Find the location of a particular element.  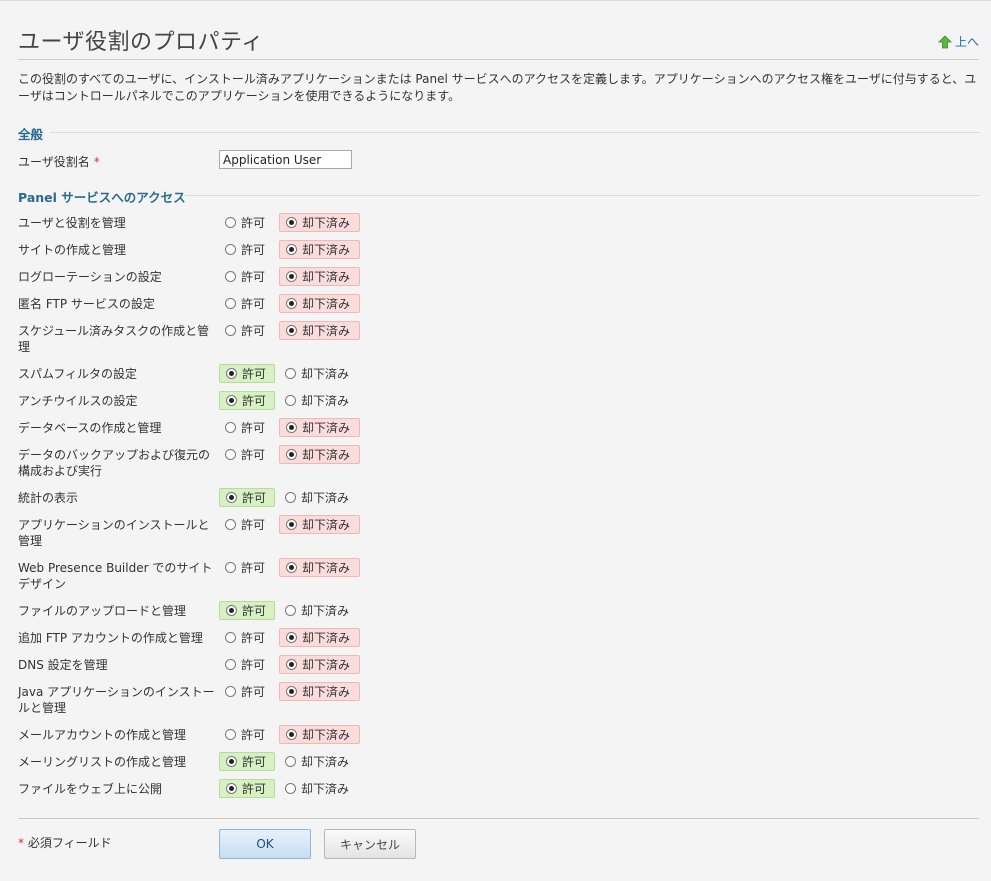

ok-button: OK is located at coordinates (265, 844).